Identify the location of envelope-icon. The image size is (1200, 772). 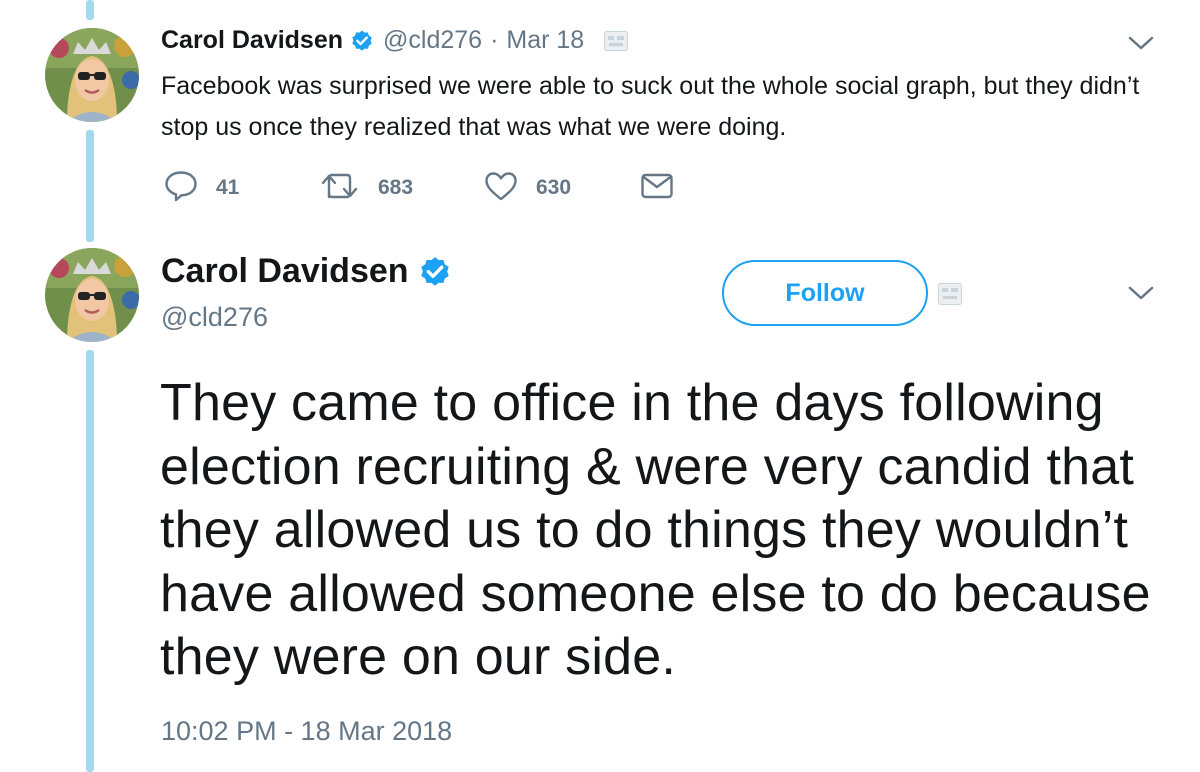
(657, 188).